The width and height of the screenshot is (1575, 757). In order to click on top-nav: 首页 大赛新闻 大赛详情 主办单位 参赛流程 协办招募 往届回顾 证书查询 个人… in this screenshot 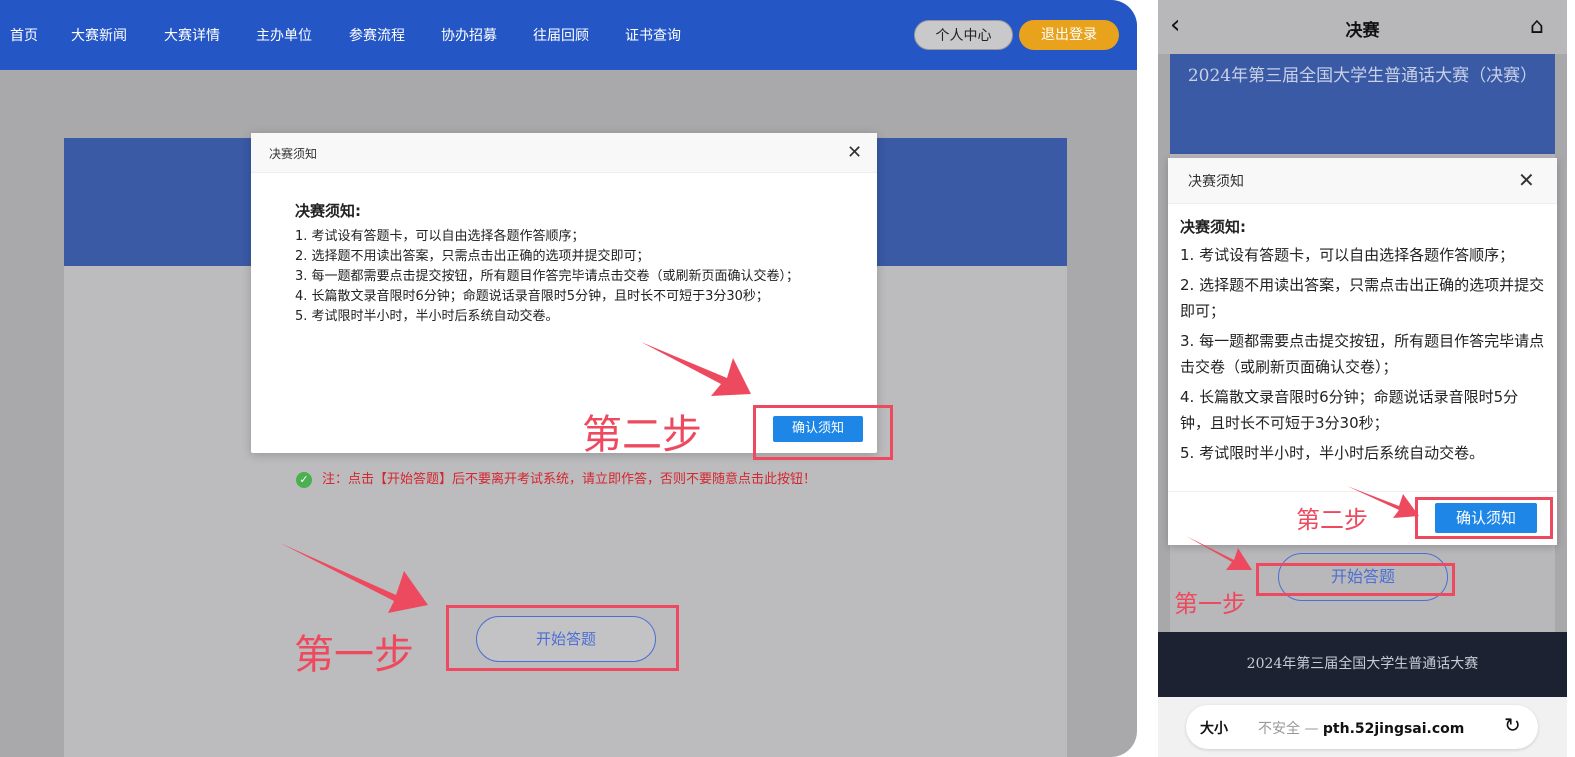, I will do `click(568, 35)`.